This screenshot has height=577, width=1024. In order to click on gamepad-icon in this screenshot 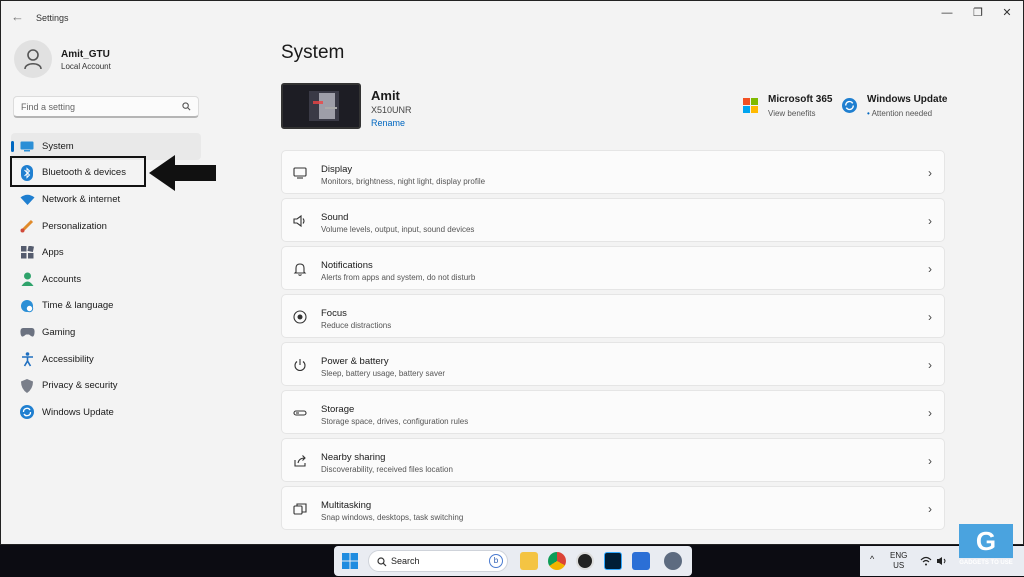, I will do `click(27, 332)`.